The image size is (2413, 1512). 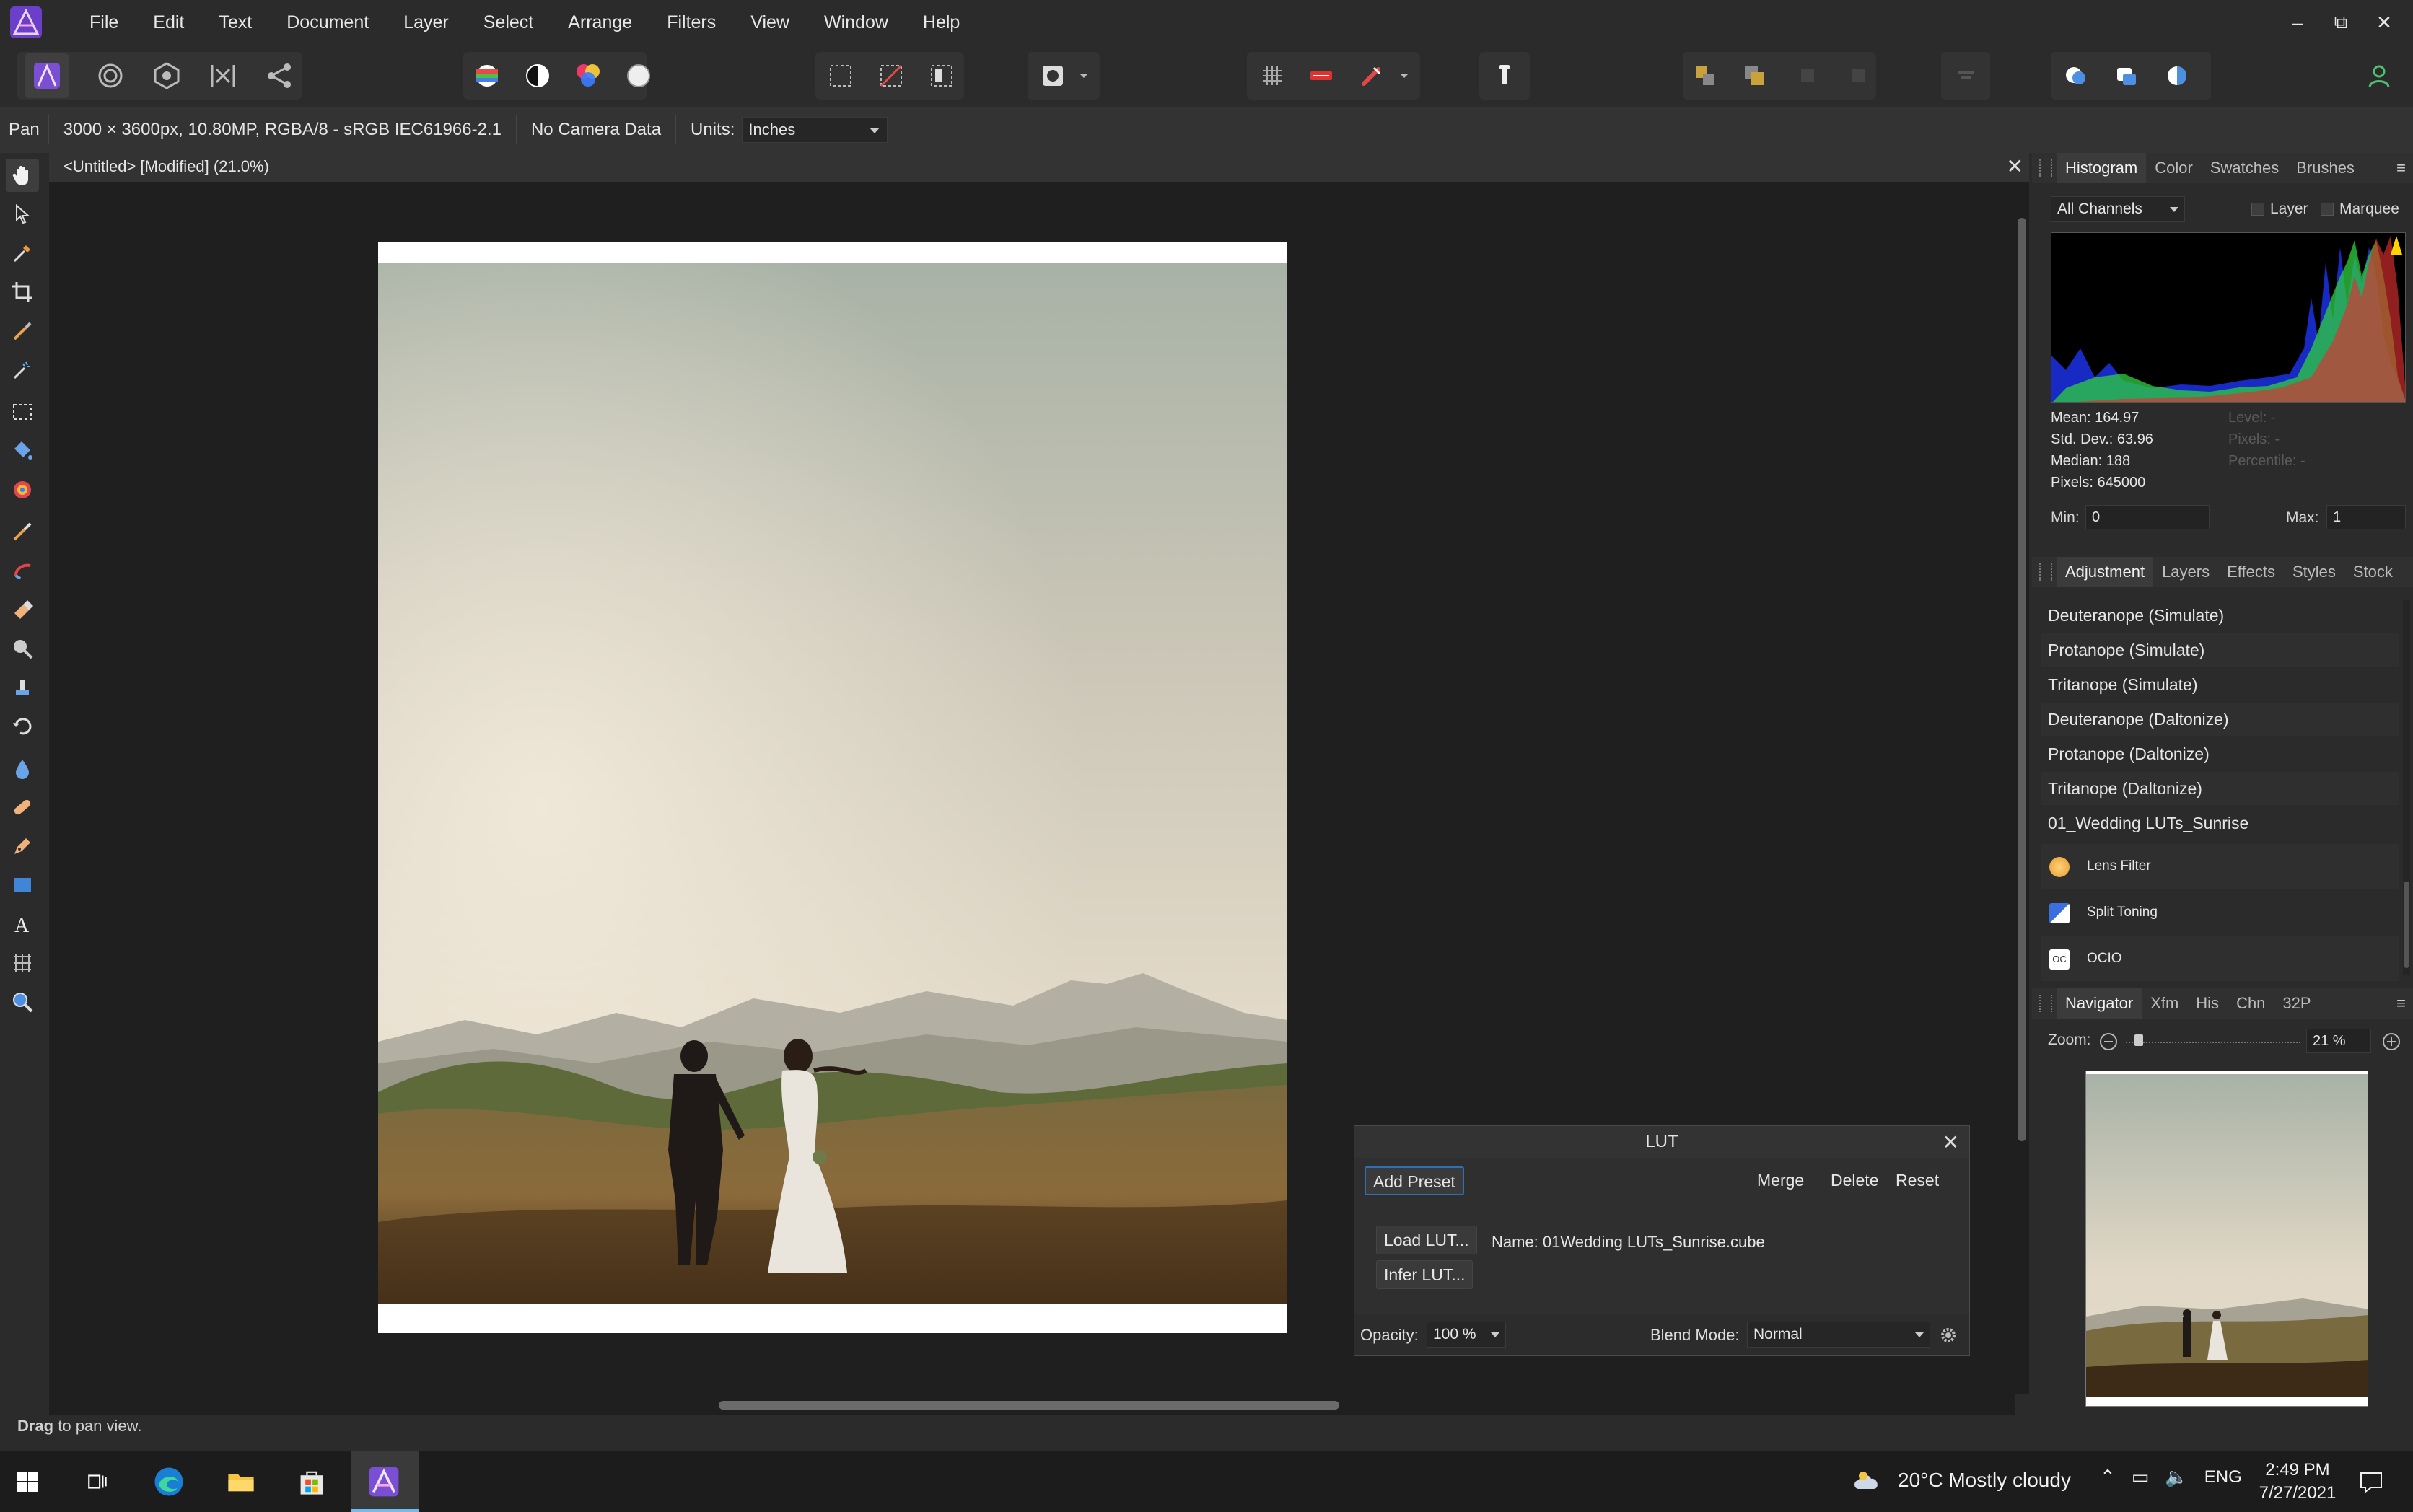 I want to click on adjustment-item: Tritanope (Simulate), so click(x=2220, y=684).